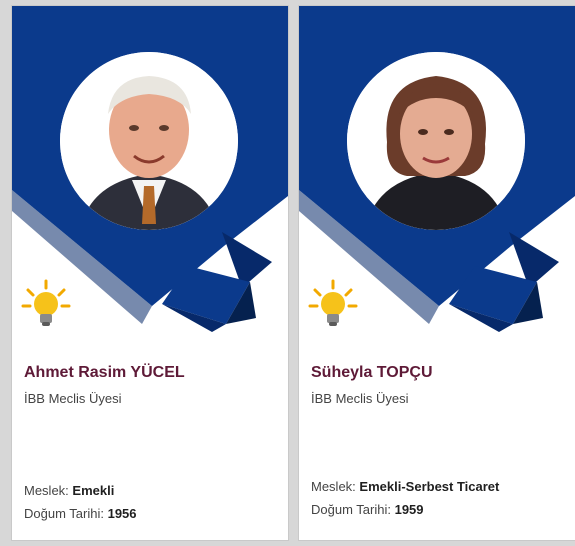 The width and height of the screenshot is (575, 546). I want to click on occupation-row: Meslek: Emekli, so click(69, 490).